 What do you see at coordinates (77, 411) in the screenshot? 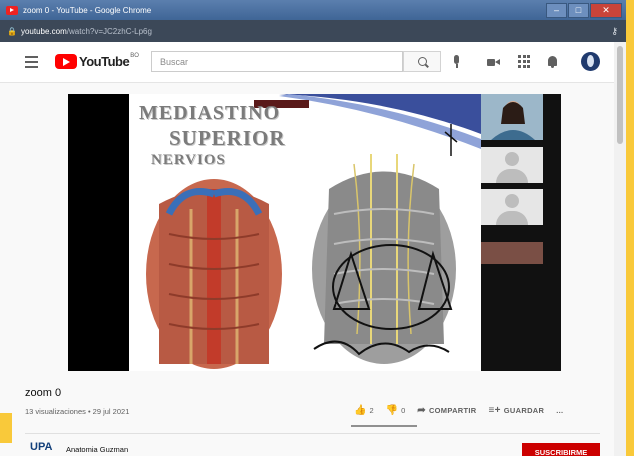
I see `views-and-date: 13 visualizaciones • 29 jul 2021` at bounding box center [77, 411].